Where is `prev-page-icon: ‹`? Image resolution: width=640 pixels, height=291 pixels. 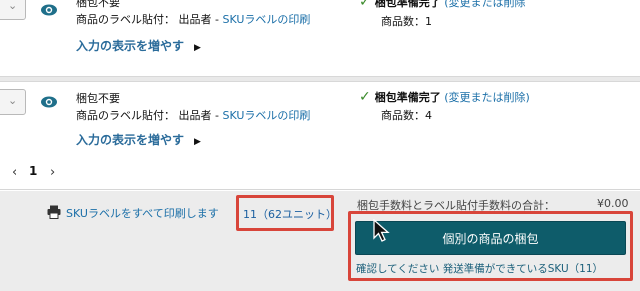 prev-page-icon: ‹ is located at coordinates (14, 172).